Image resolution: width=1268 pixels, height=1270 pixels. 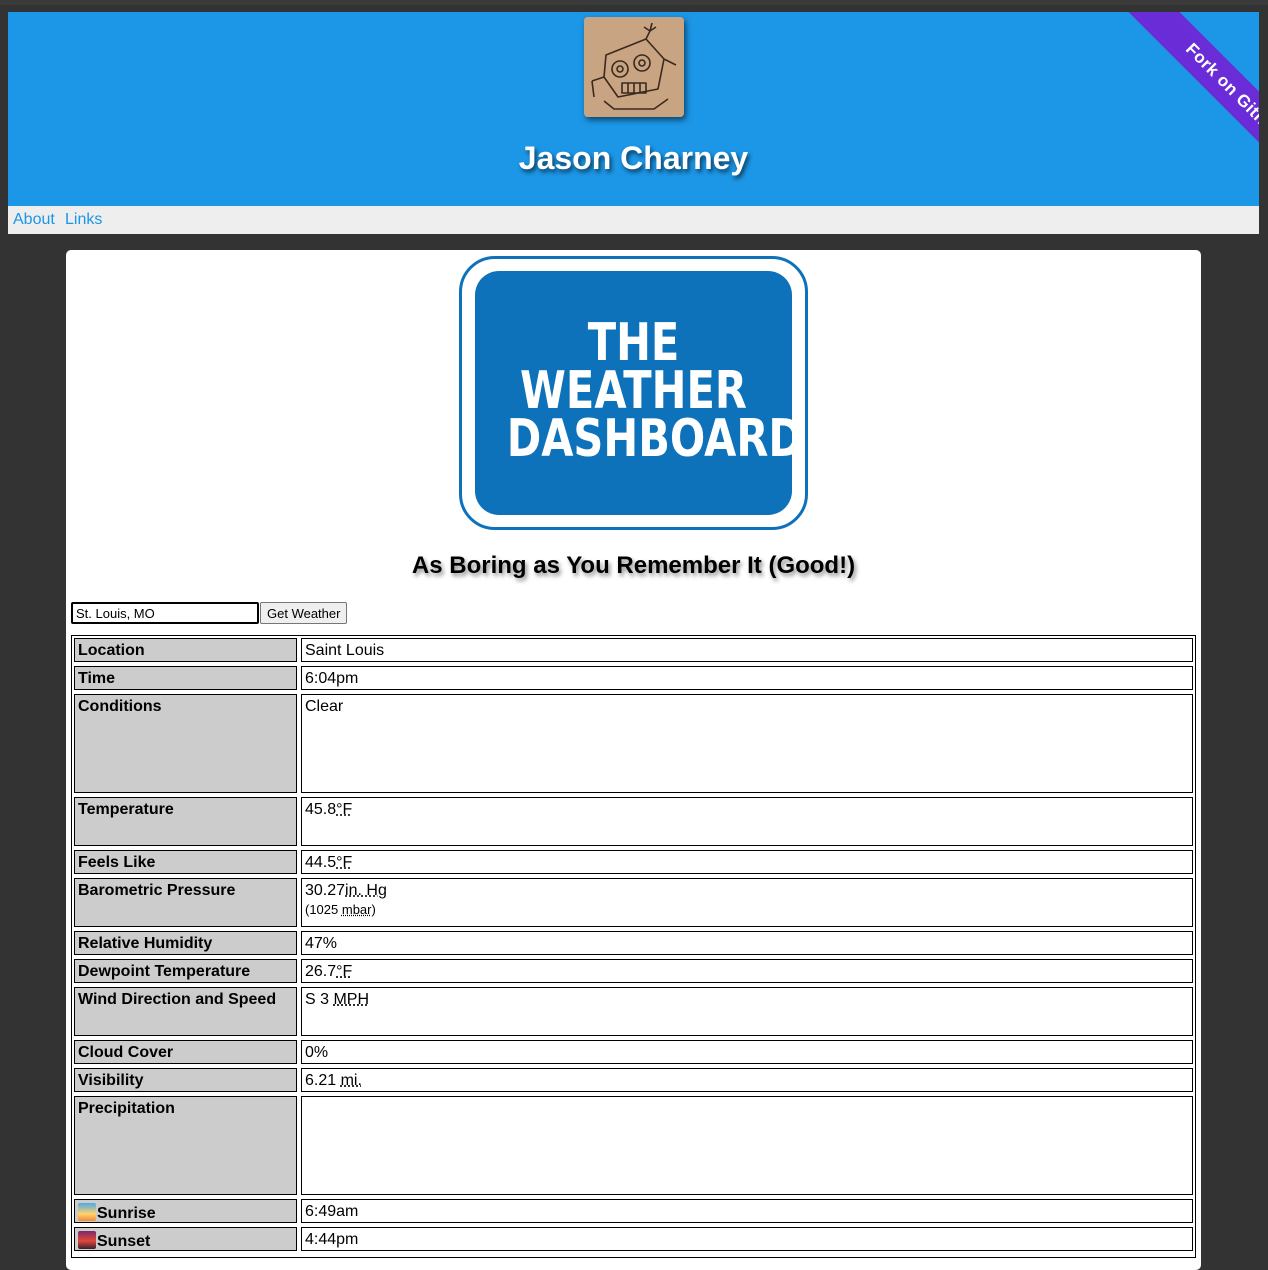 I want to click on row-label: Visibility, so click(x=185, y=1080).